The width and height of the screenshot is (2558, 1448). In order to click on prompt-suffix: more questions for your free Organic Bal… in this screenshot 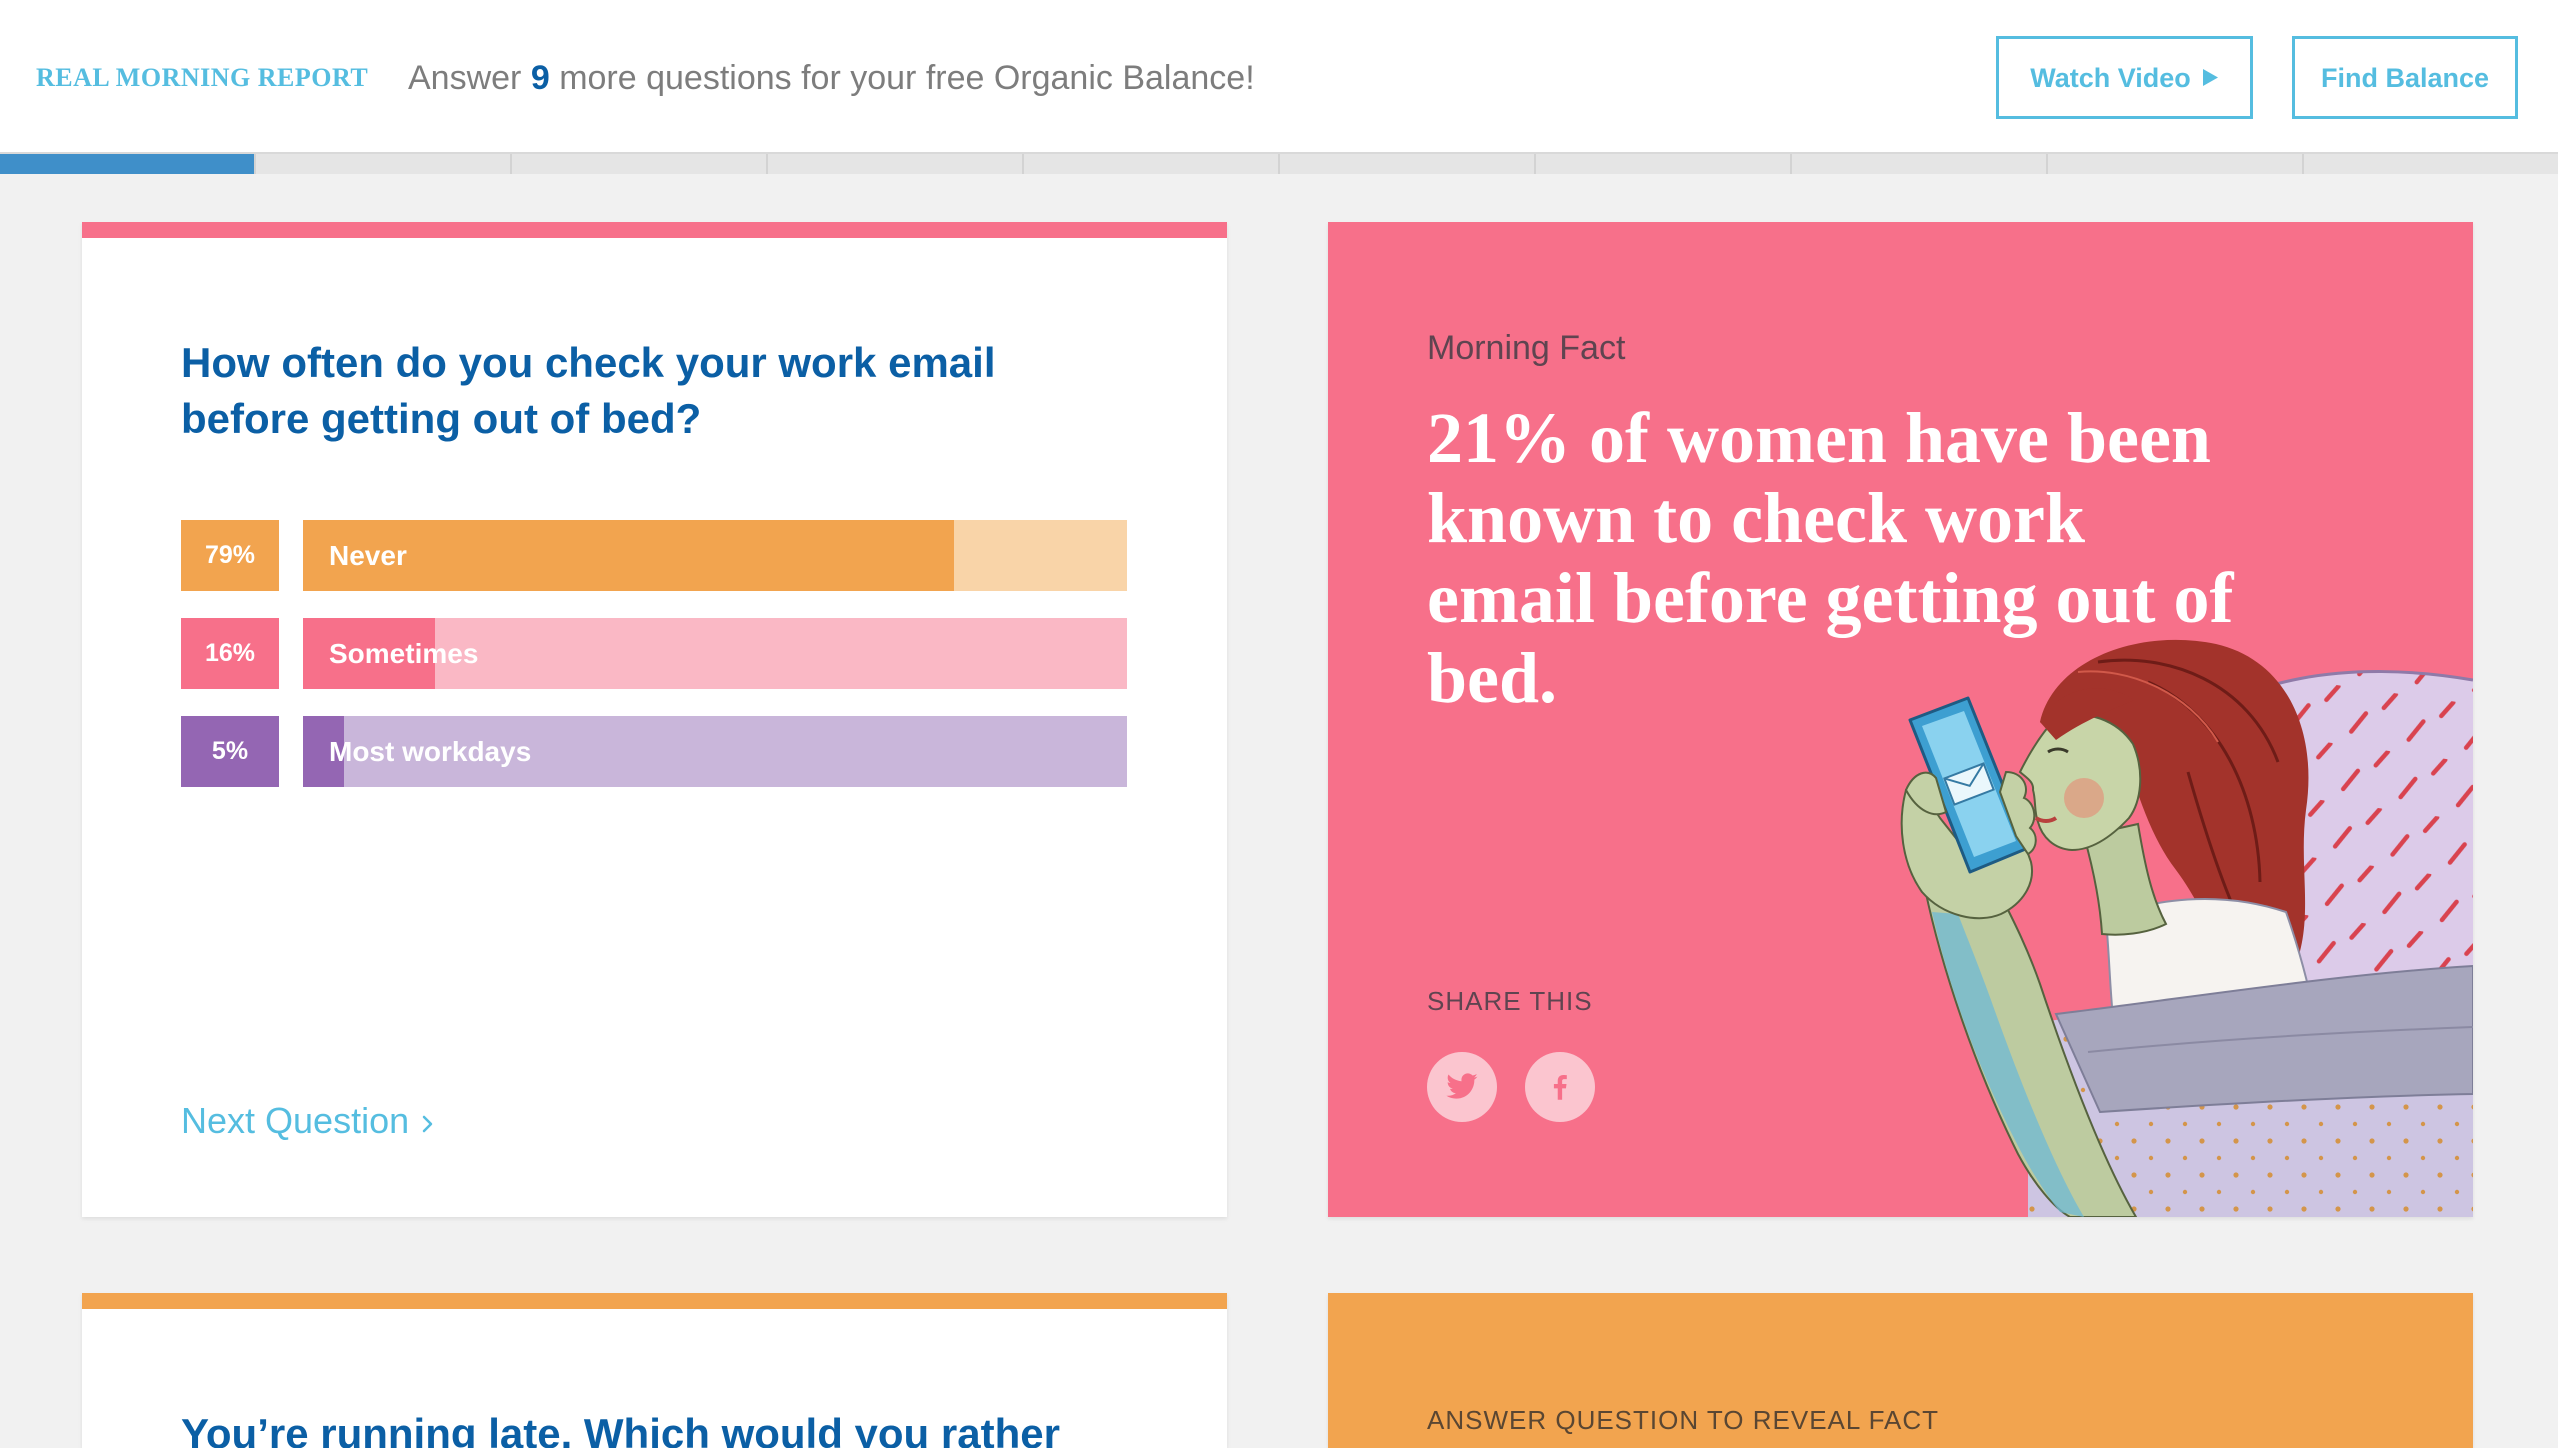, I will do `click(907, 78)`.